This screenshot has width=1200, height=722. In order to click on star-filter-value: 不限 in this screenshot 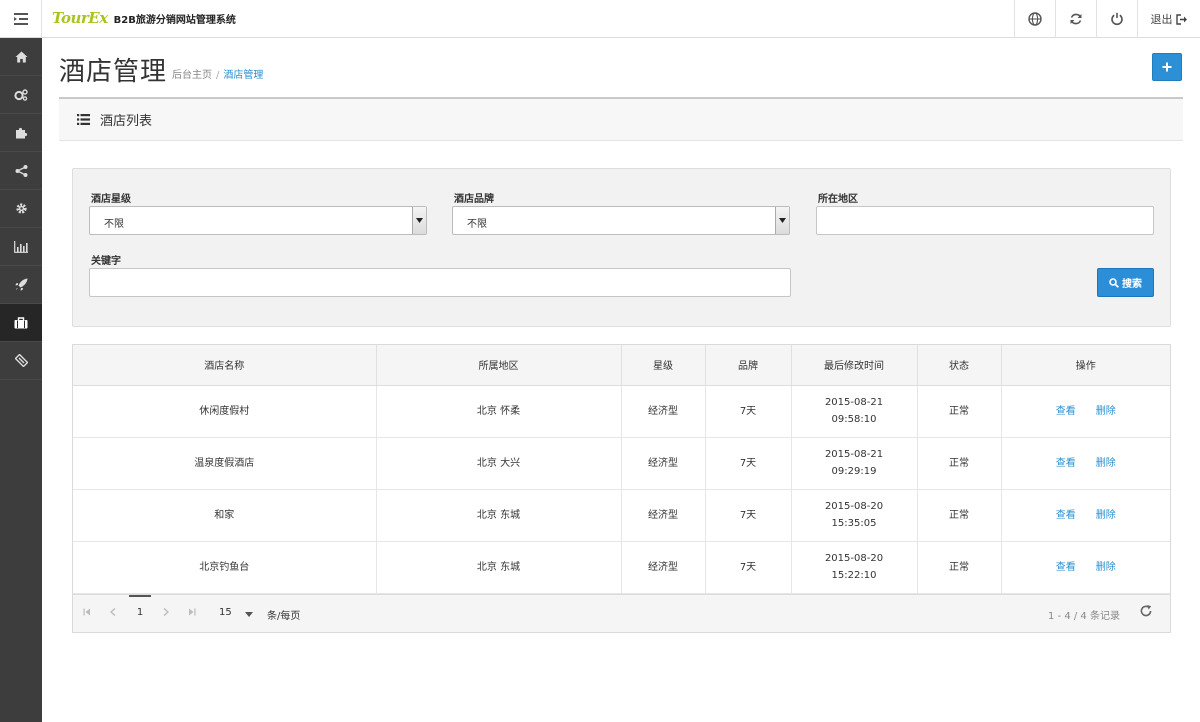, I will do `click(114, 224)`.